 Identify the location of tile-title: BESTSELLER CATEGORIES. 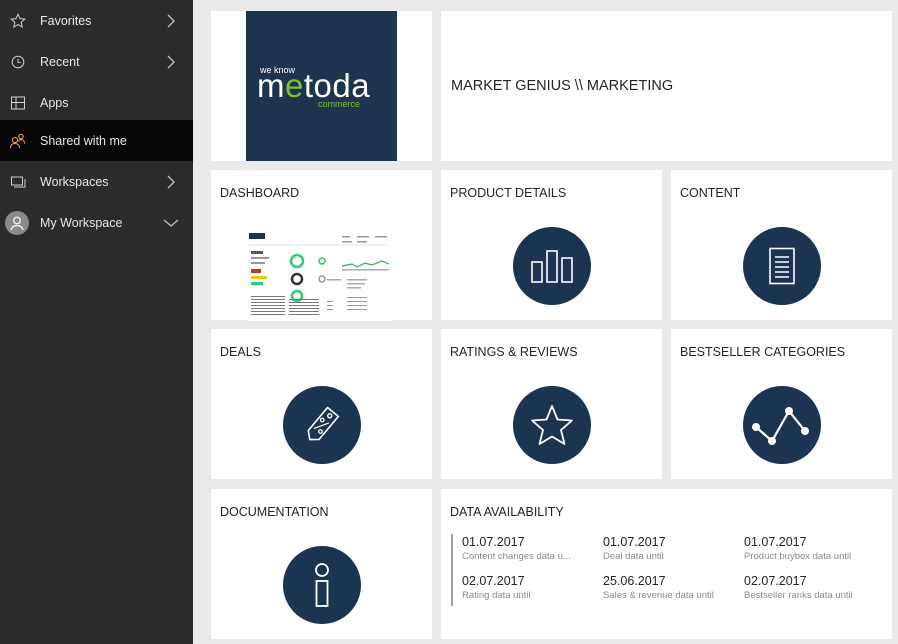
(763, 352).